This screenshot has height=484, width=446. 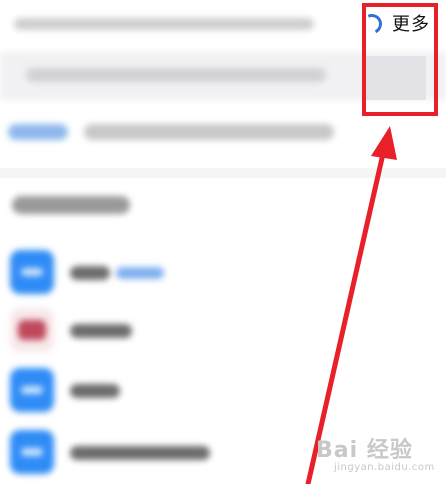 What do you see at coordinates (384, 467) in the screenshot?
I see `watermark-url: jingyan.baidu.com` at bounding box center [384, 467].